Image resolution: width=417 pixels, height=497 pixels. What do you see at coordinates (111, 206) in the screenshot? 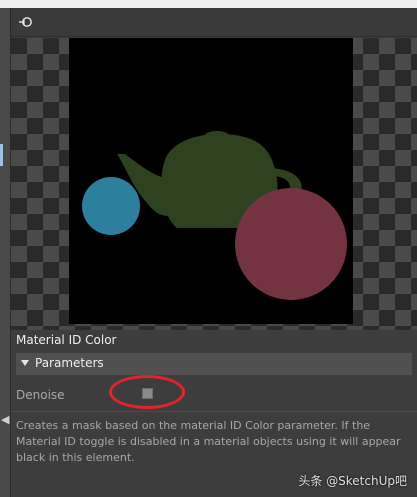
I see `blue-sphere` at bounding box center [111, 206].